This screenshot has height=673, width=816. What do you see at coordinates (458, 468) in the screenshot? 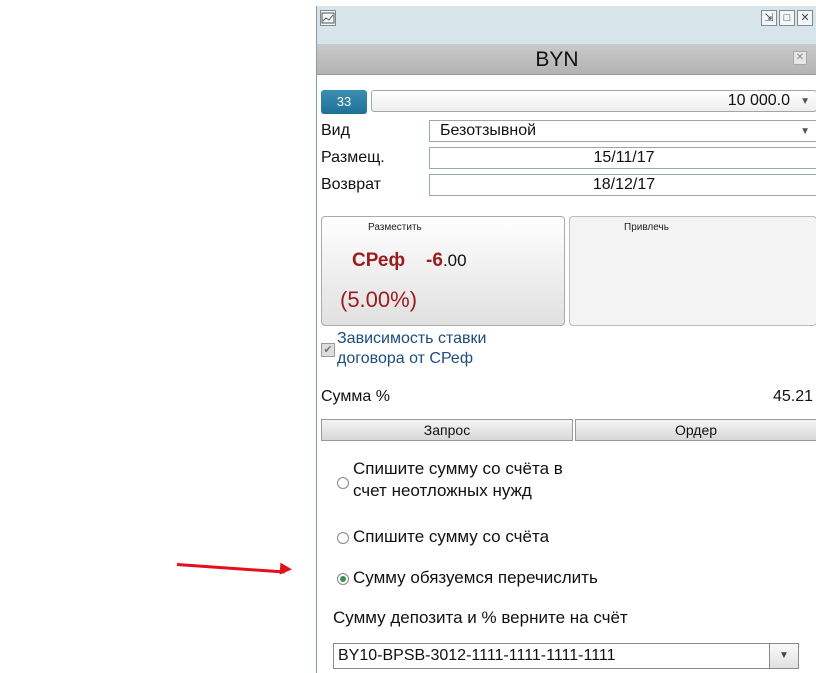
I see `radio-urgent-needs-line1: Спишите сумму со счёта в` at bounding box center [458, 468].